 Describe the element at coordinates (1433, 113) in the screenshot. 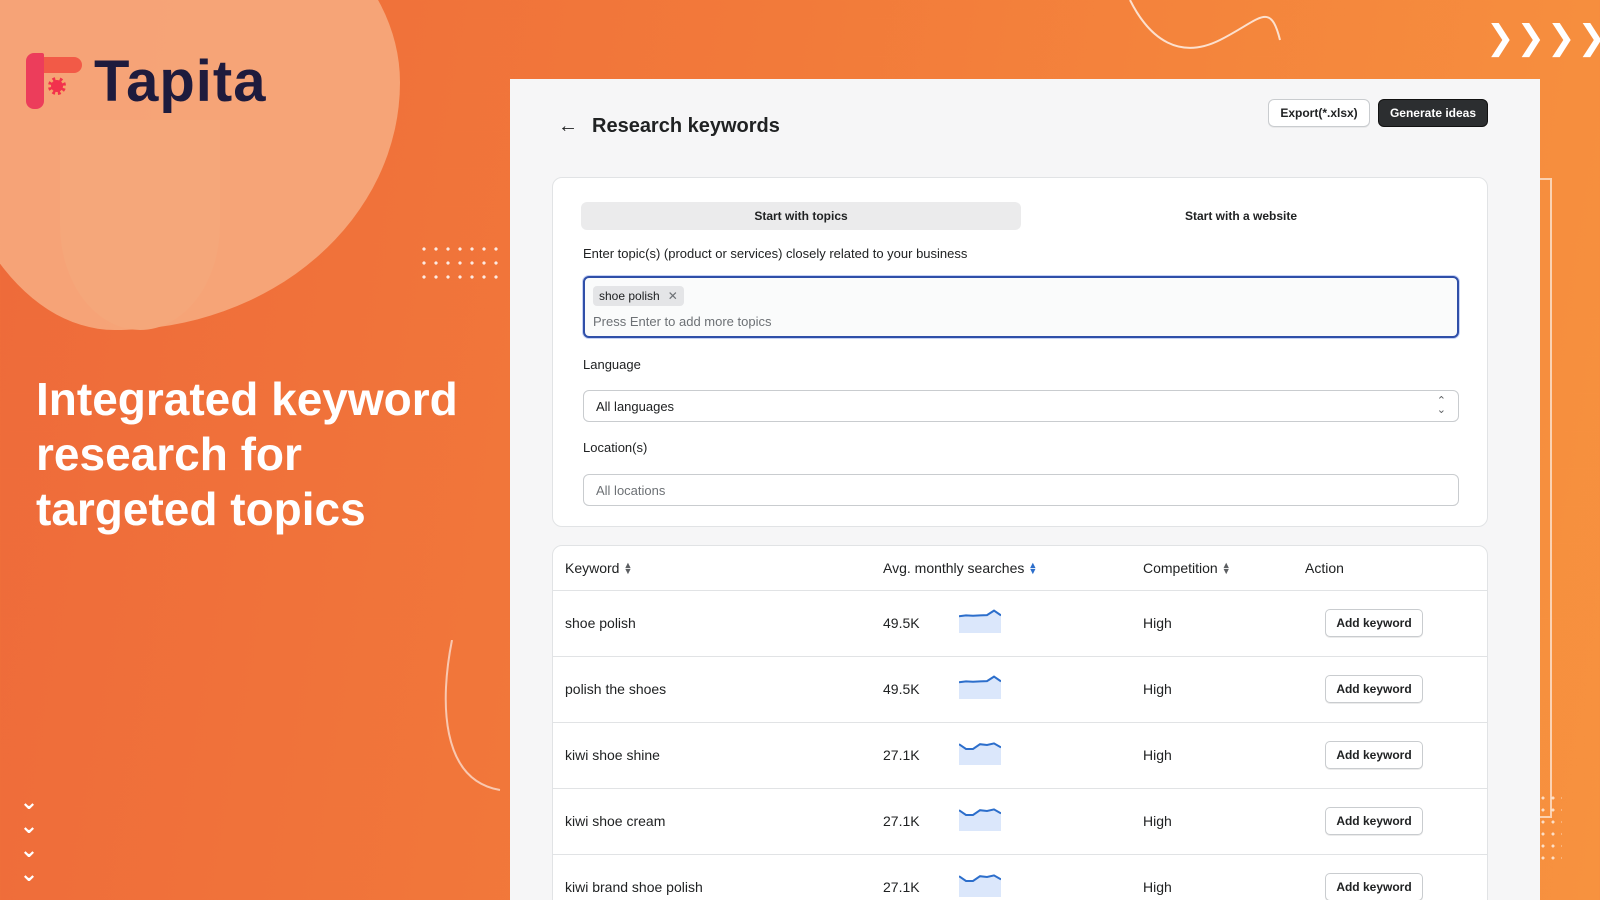

I see `generate-ideas-button: Generate ideas` at that location.